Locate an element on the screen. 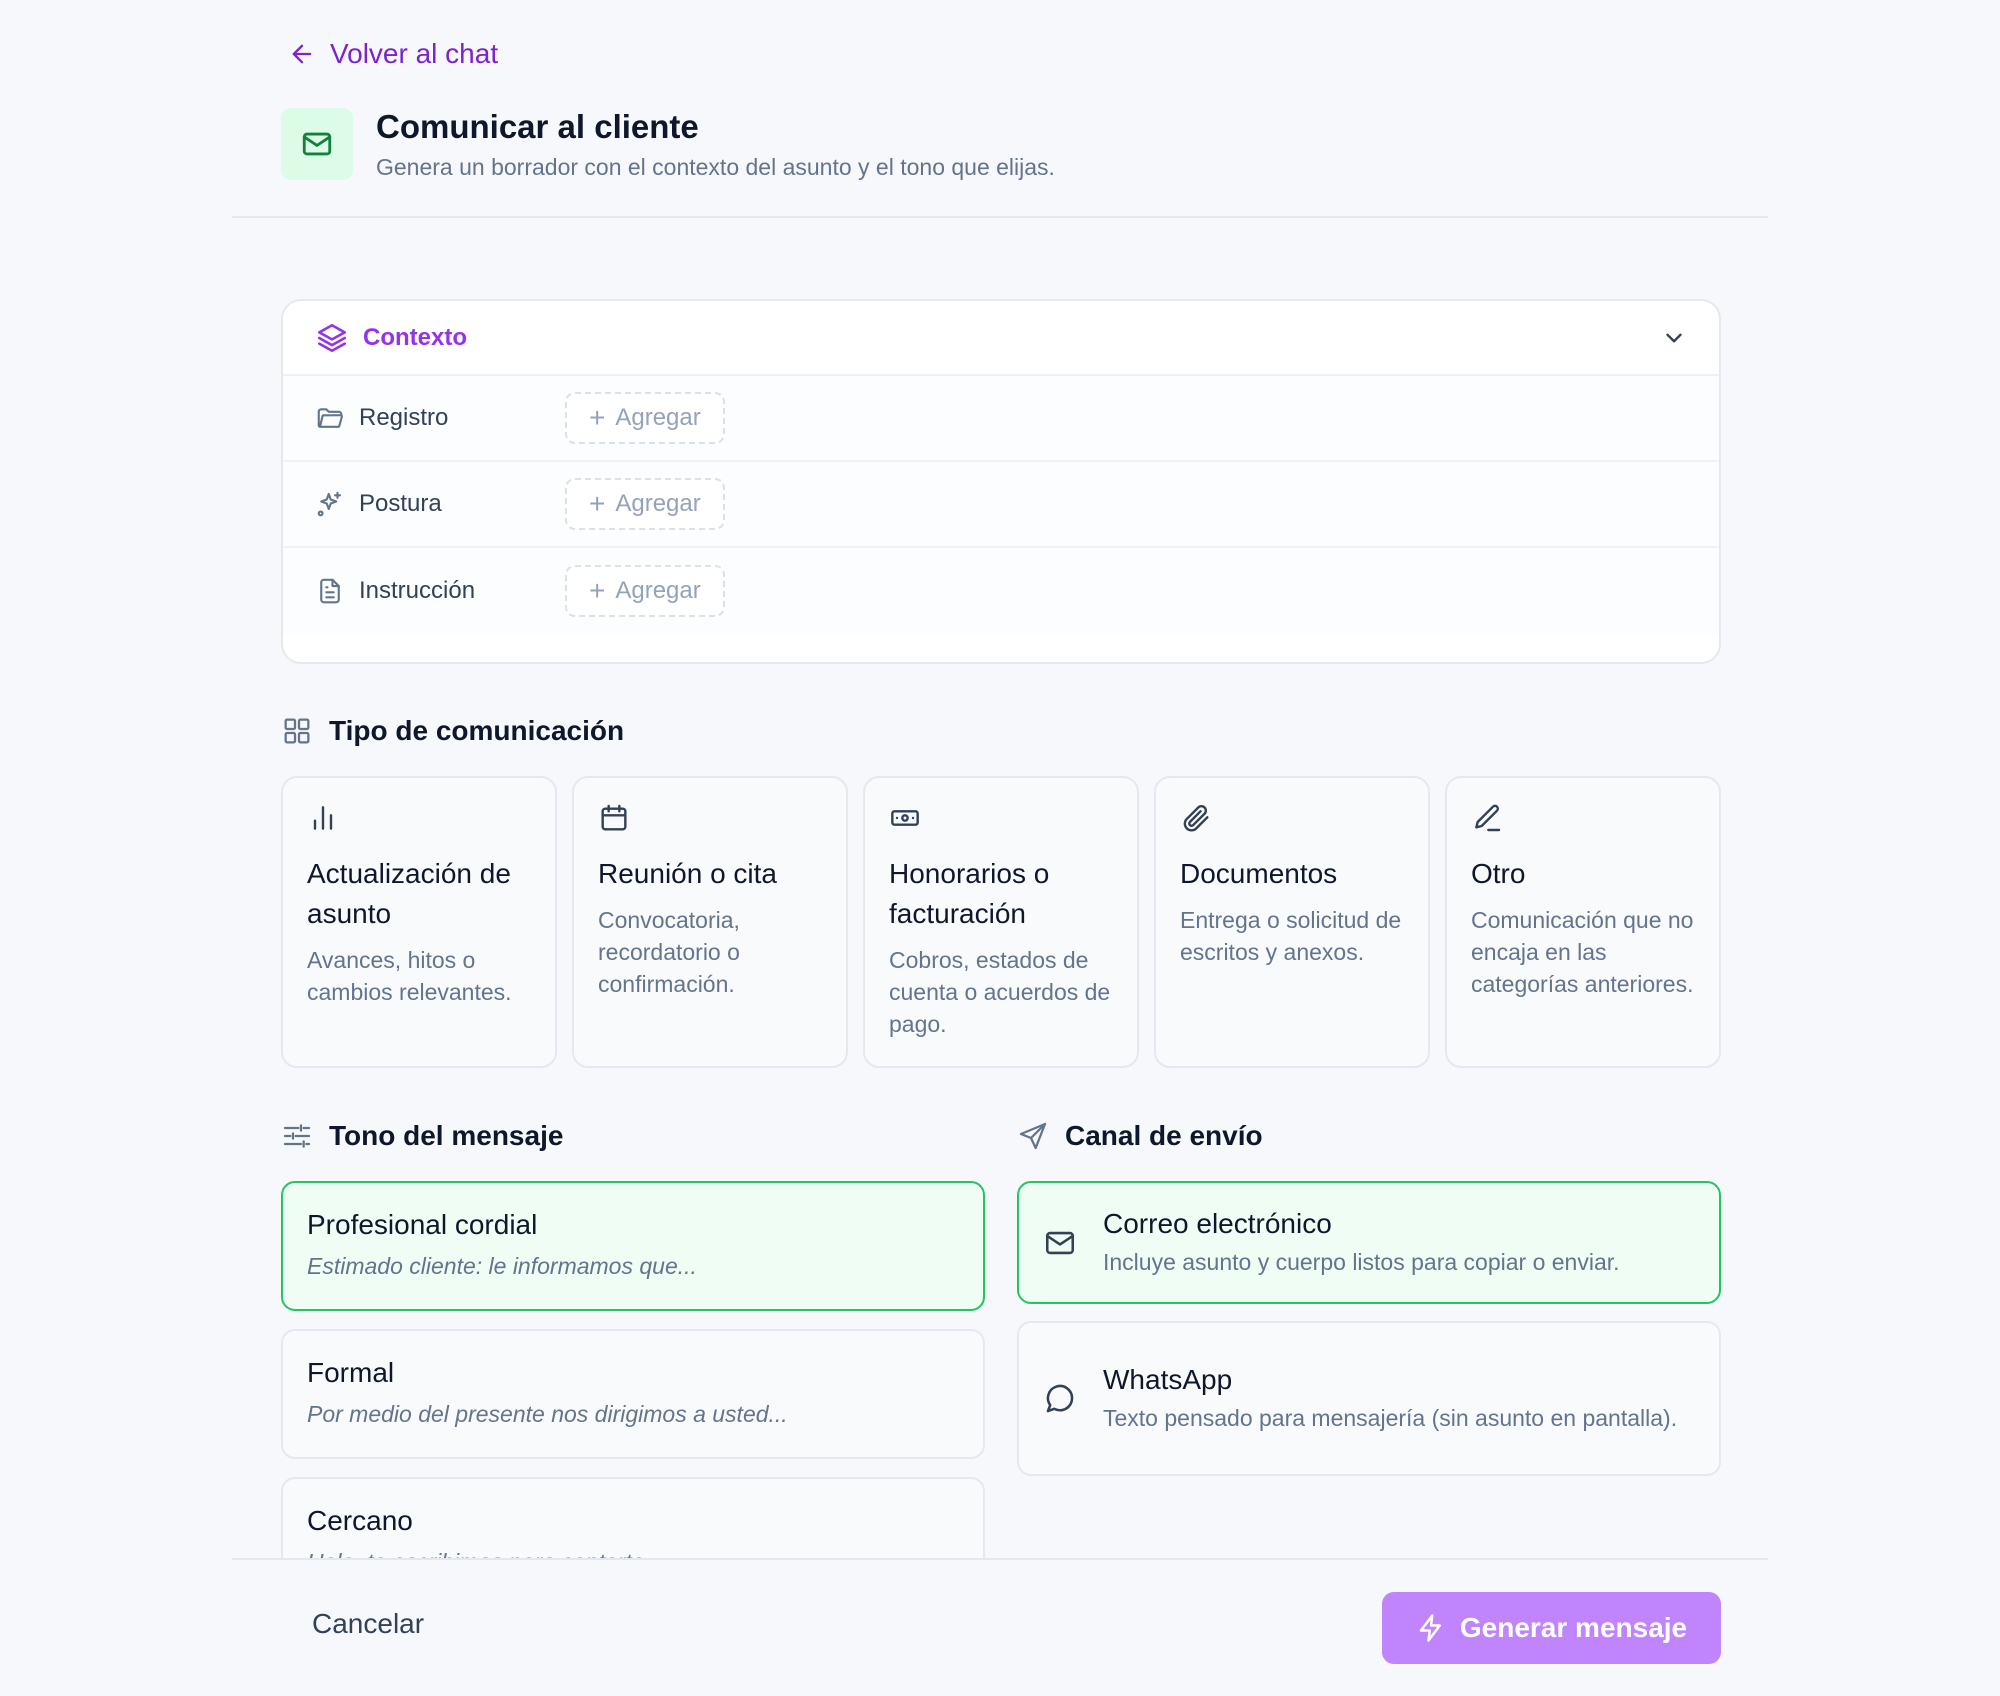 This screenshot has height=1696, width=2000. context-toggle: Contexto is located at coordinates (1001, 338).